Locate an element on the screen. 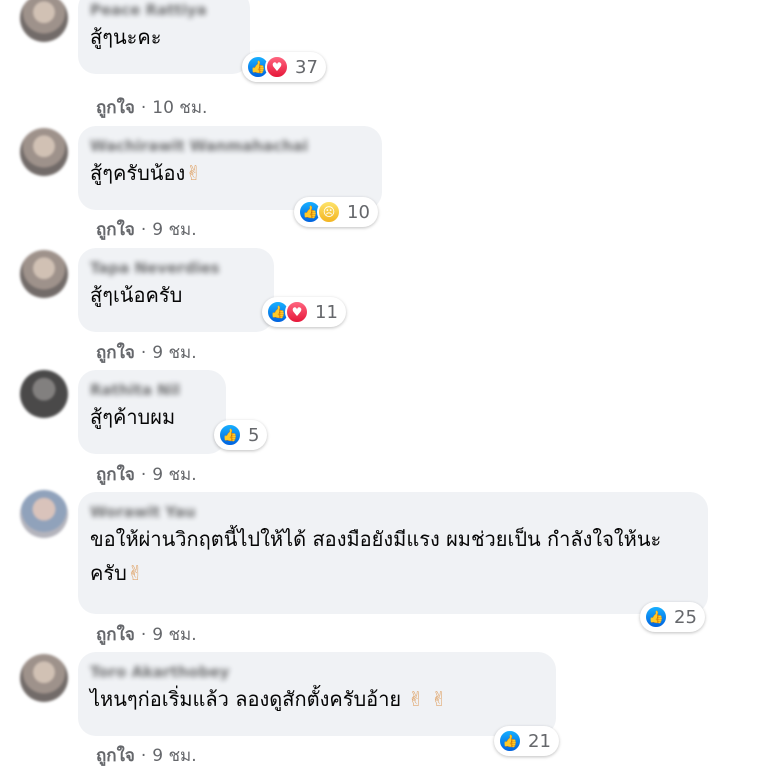 The width and height of the screenshot is (763, 769). comment-bubble: Peace Rattiya สู้ๆนะคะ is located at coordinates (164, 37).